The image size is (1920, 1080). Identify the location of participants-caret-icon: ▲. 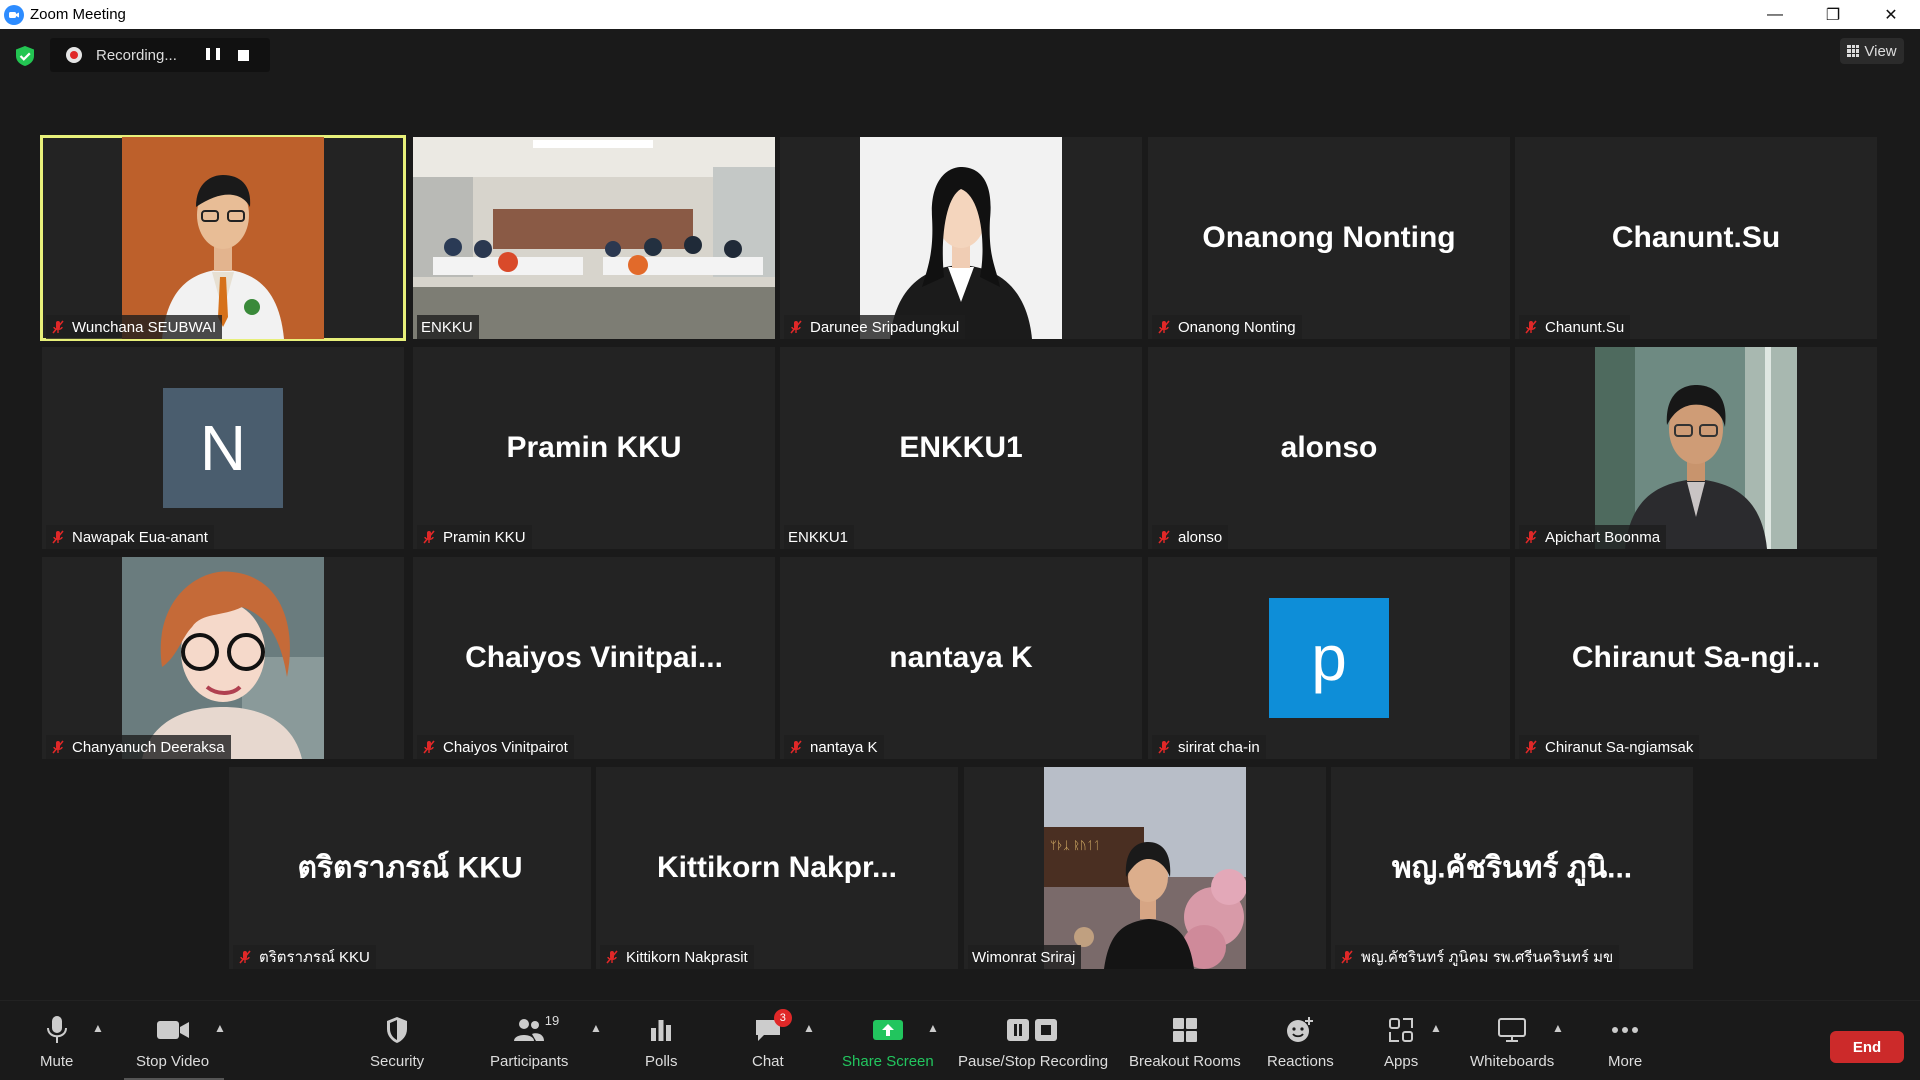
(596, 1028).